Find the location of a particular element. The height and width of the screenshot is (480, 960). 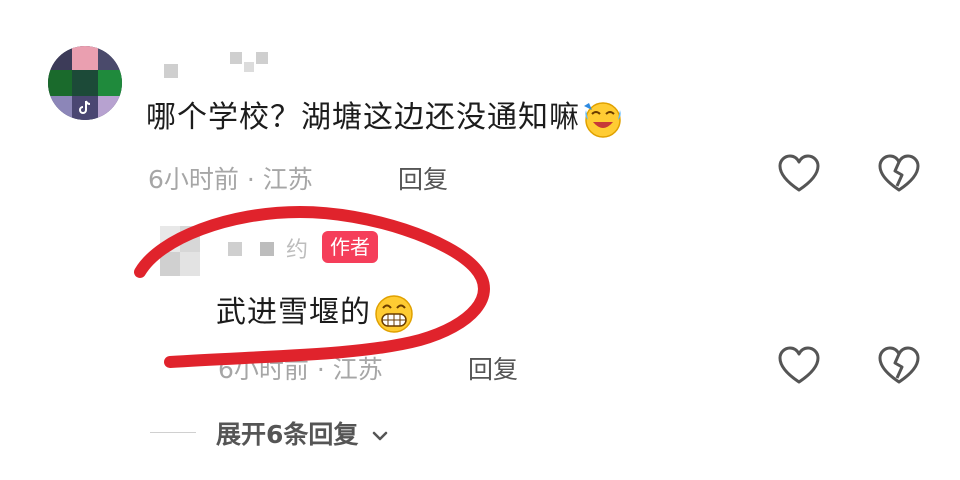

comment-text: 武进雪堰的 is located at coordinates (315, 311).